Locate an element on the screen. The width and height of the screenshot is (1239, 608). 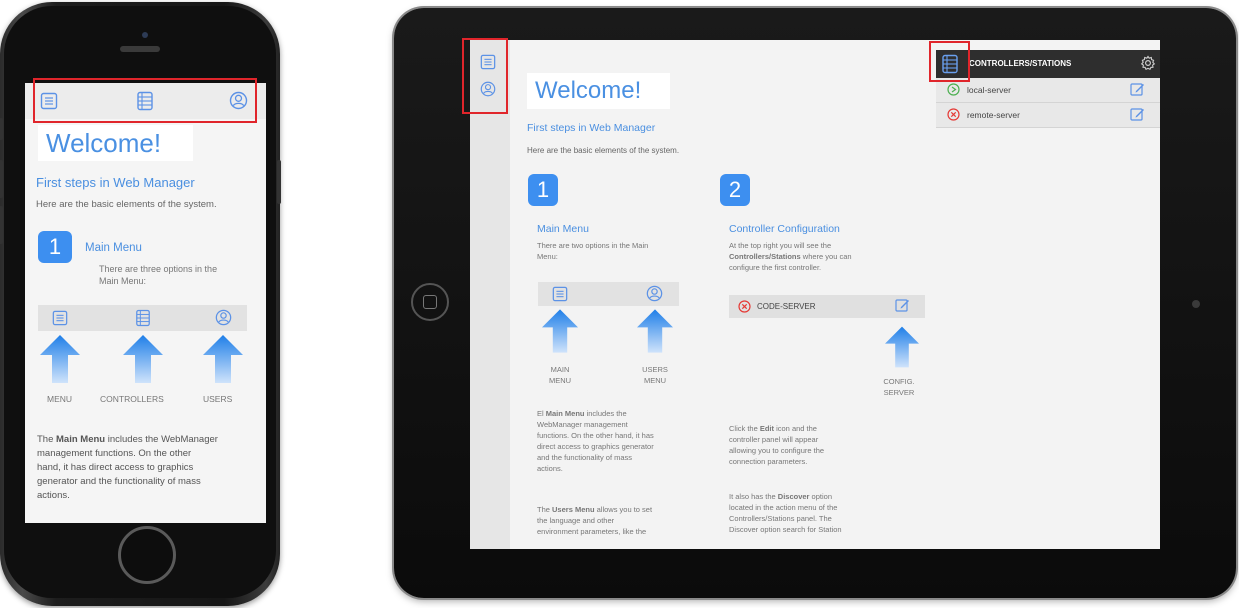
step-description-line-1: There are three options in the is located at coordinates (158, 269).